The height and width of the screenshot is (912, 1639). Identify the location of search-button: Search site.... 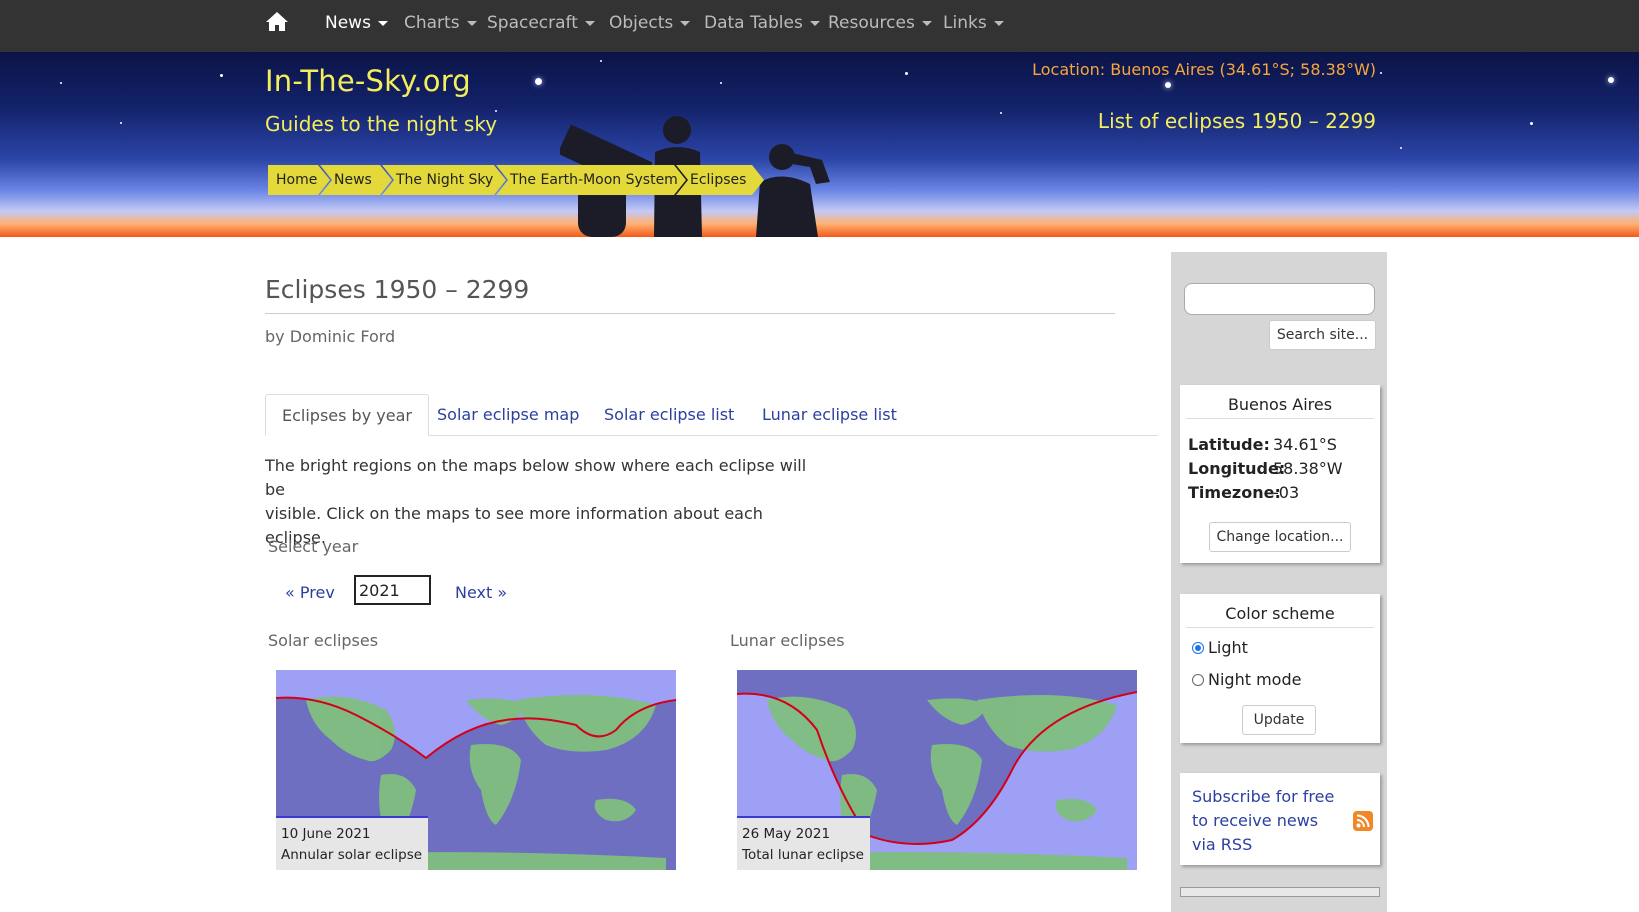
(1322, 335).